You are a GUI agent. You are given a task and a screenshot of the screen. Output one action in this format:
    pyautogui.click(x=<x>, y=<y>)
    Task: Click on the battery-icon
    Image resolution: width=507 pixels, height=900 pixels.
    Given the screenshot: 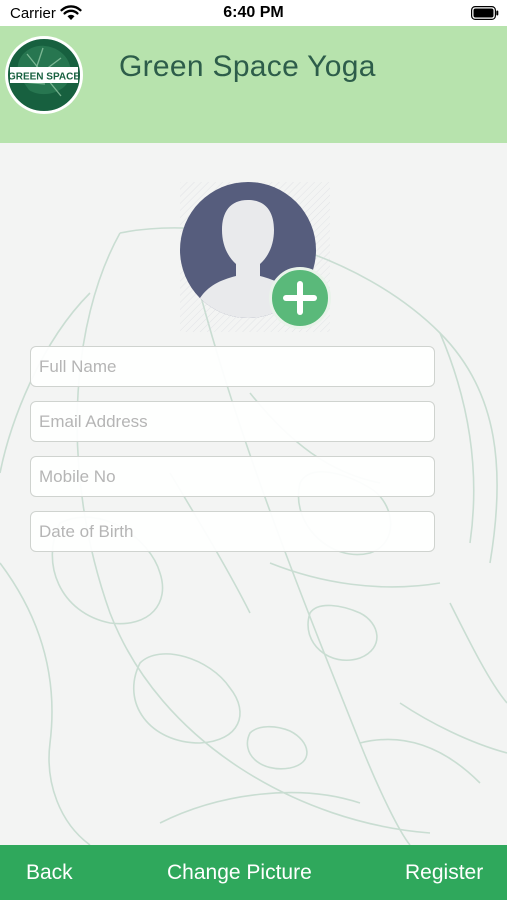 What is the action you would take?
    pyautogui.click(x=485, y=13)
    